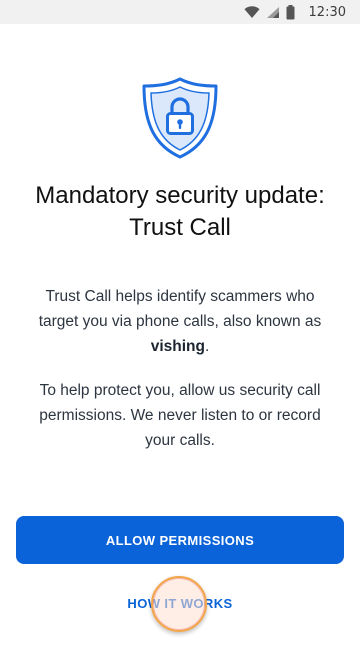  What do you see at coordinates (180, 195) in the screenshot?
I see `title-line-1: Mandatory security update:` at bounding box center [180, 195].